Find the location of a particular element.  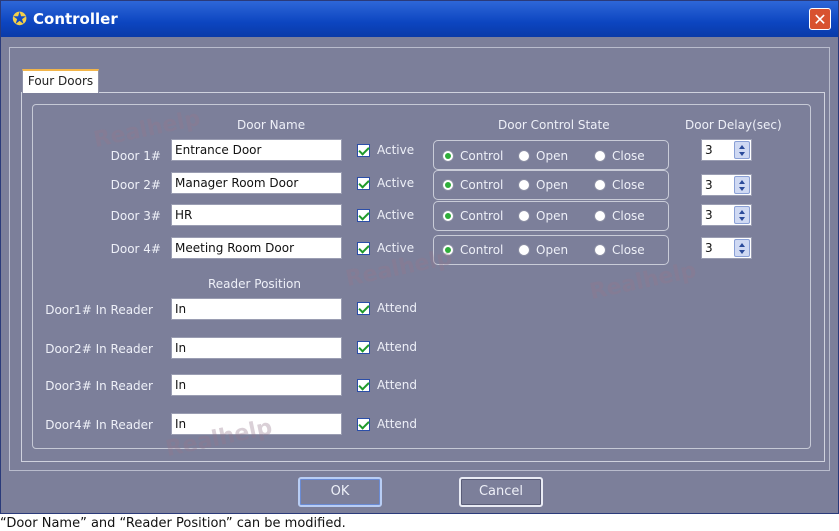

door-1-active-label: Active is located at coordinates (396, 150).